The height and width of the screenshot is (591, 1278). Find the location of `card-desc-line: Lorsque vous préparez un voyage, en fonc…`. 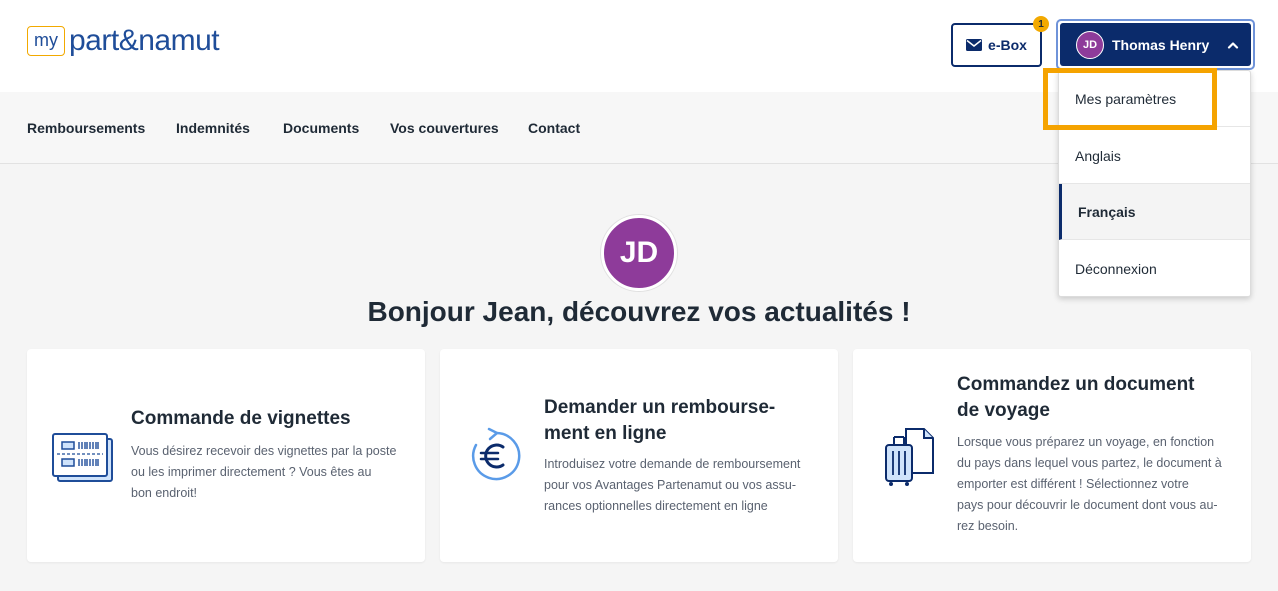

card-desc-line: Lorsque vous préparez un voyage, en fonc… is located at coordinates (1086, 442).